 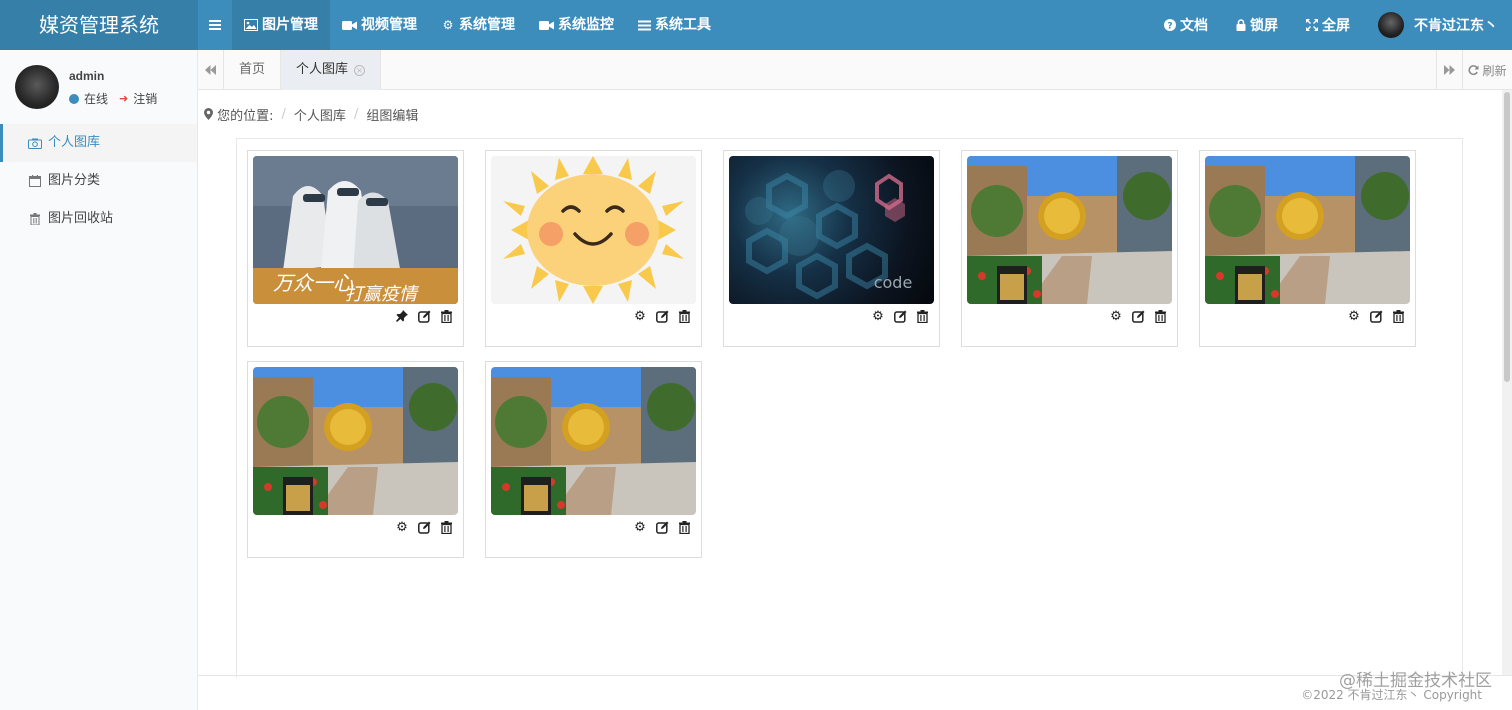 What do you see at coordinates (99, 25) in the screenshot?
I see `app-logo: 媒资管理系统` at bounding box center [99, 25].